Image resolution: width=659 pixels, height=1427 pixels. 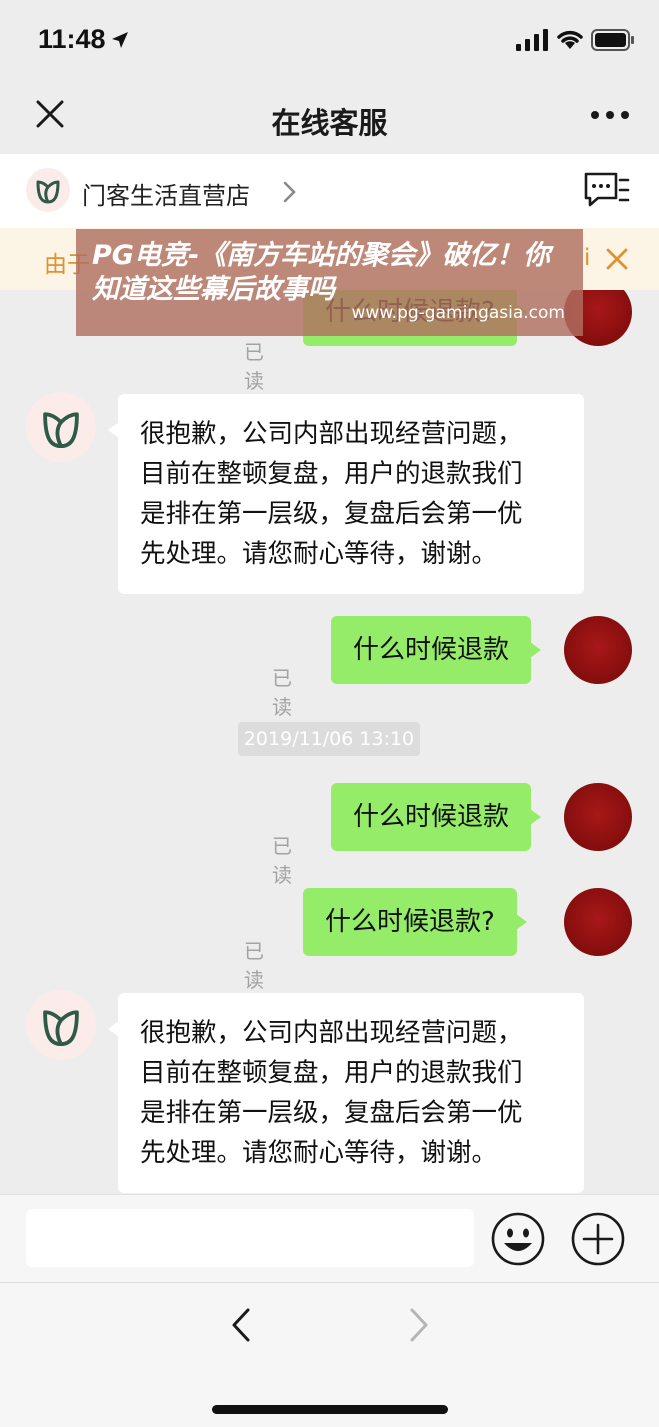 I want to click on wifi-icon, so click(x=570, y=39).